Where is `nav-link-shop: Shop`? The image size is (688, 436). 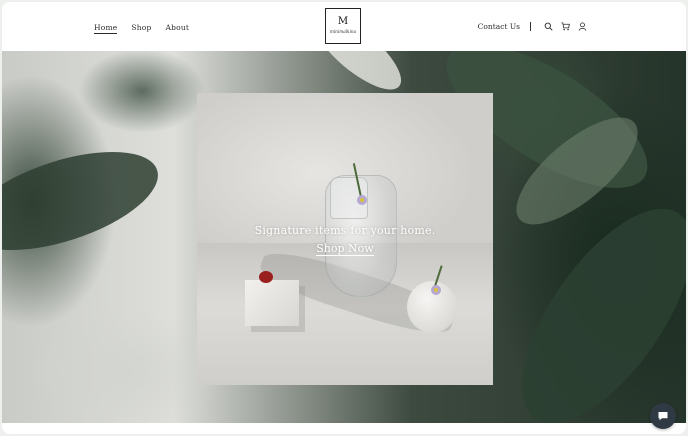 nav-link-shop: Shop is located at coordinates (141, 28).